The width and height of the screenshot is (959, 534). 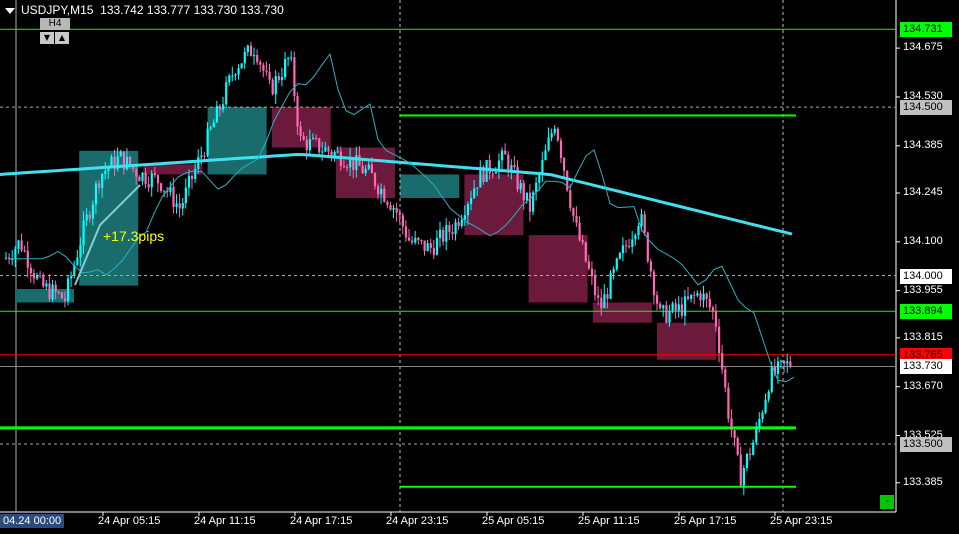 I want to click on price-tick-label: 133.385, so click(x=923, y=481).